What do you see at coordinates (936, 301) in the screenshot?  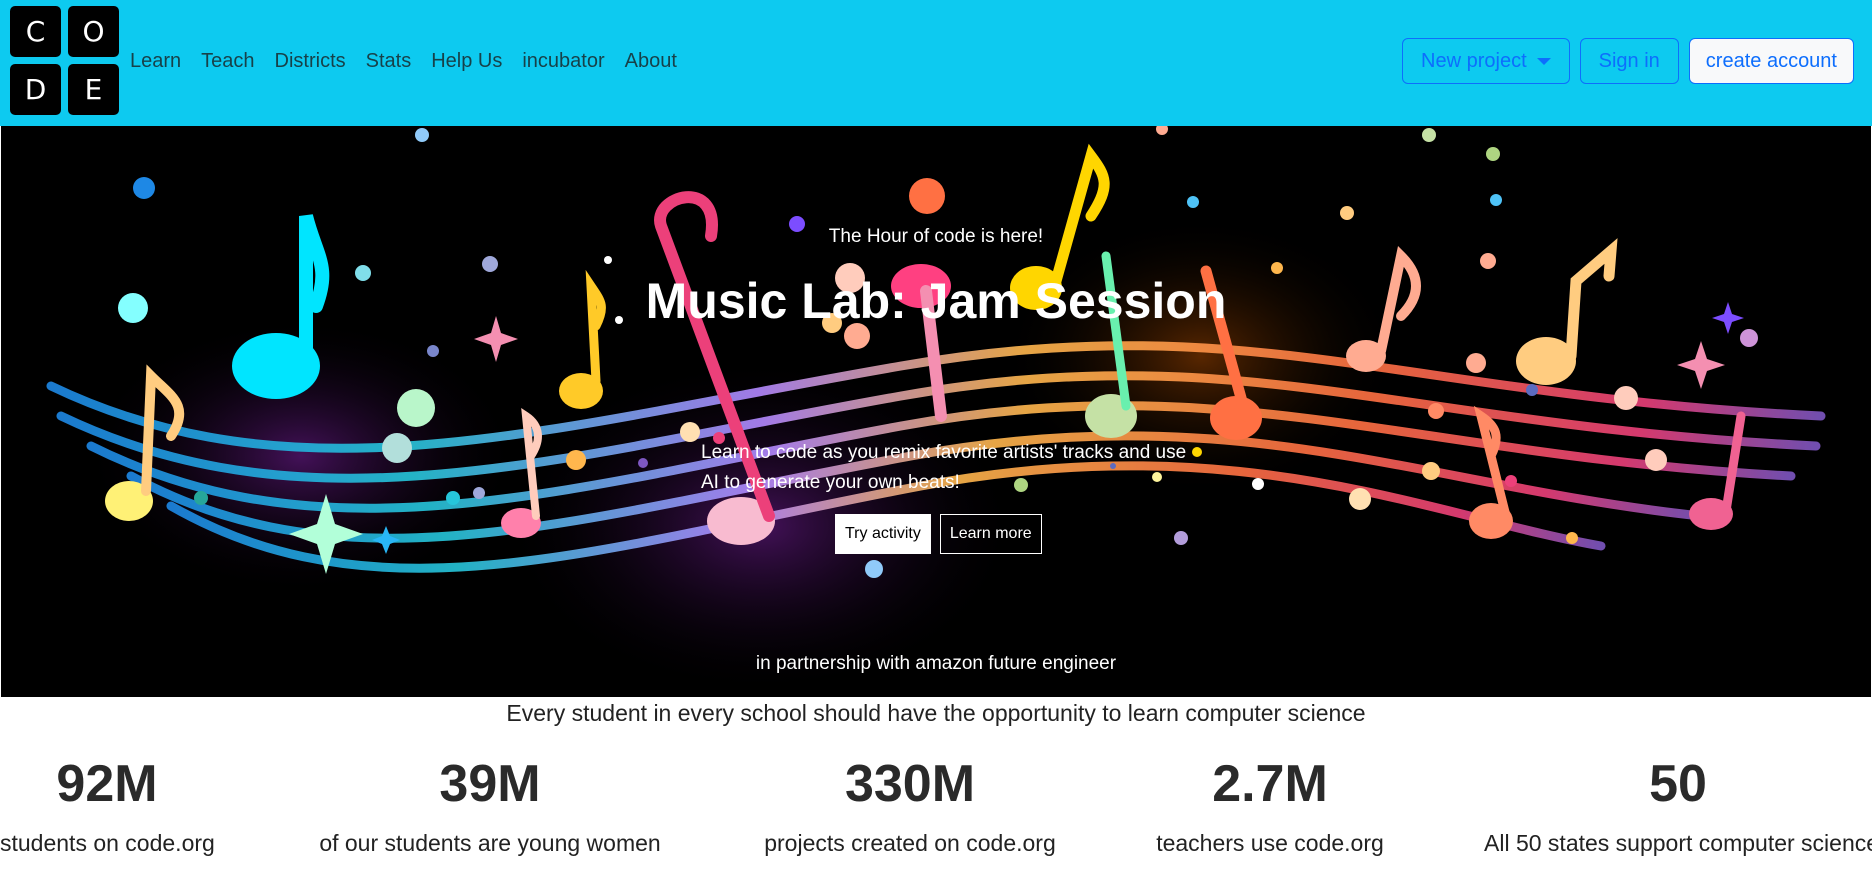 I see `hero-title: Music Lab: Jam Session` at bounding box center [936, 301].